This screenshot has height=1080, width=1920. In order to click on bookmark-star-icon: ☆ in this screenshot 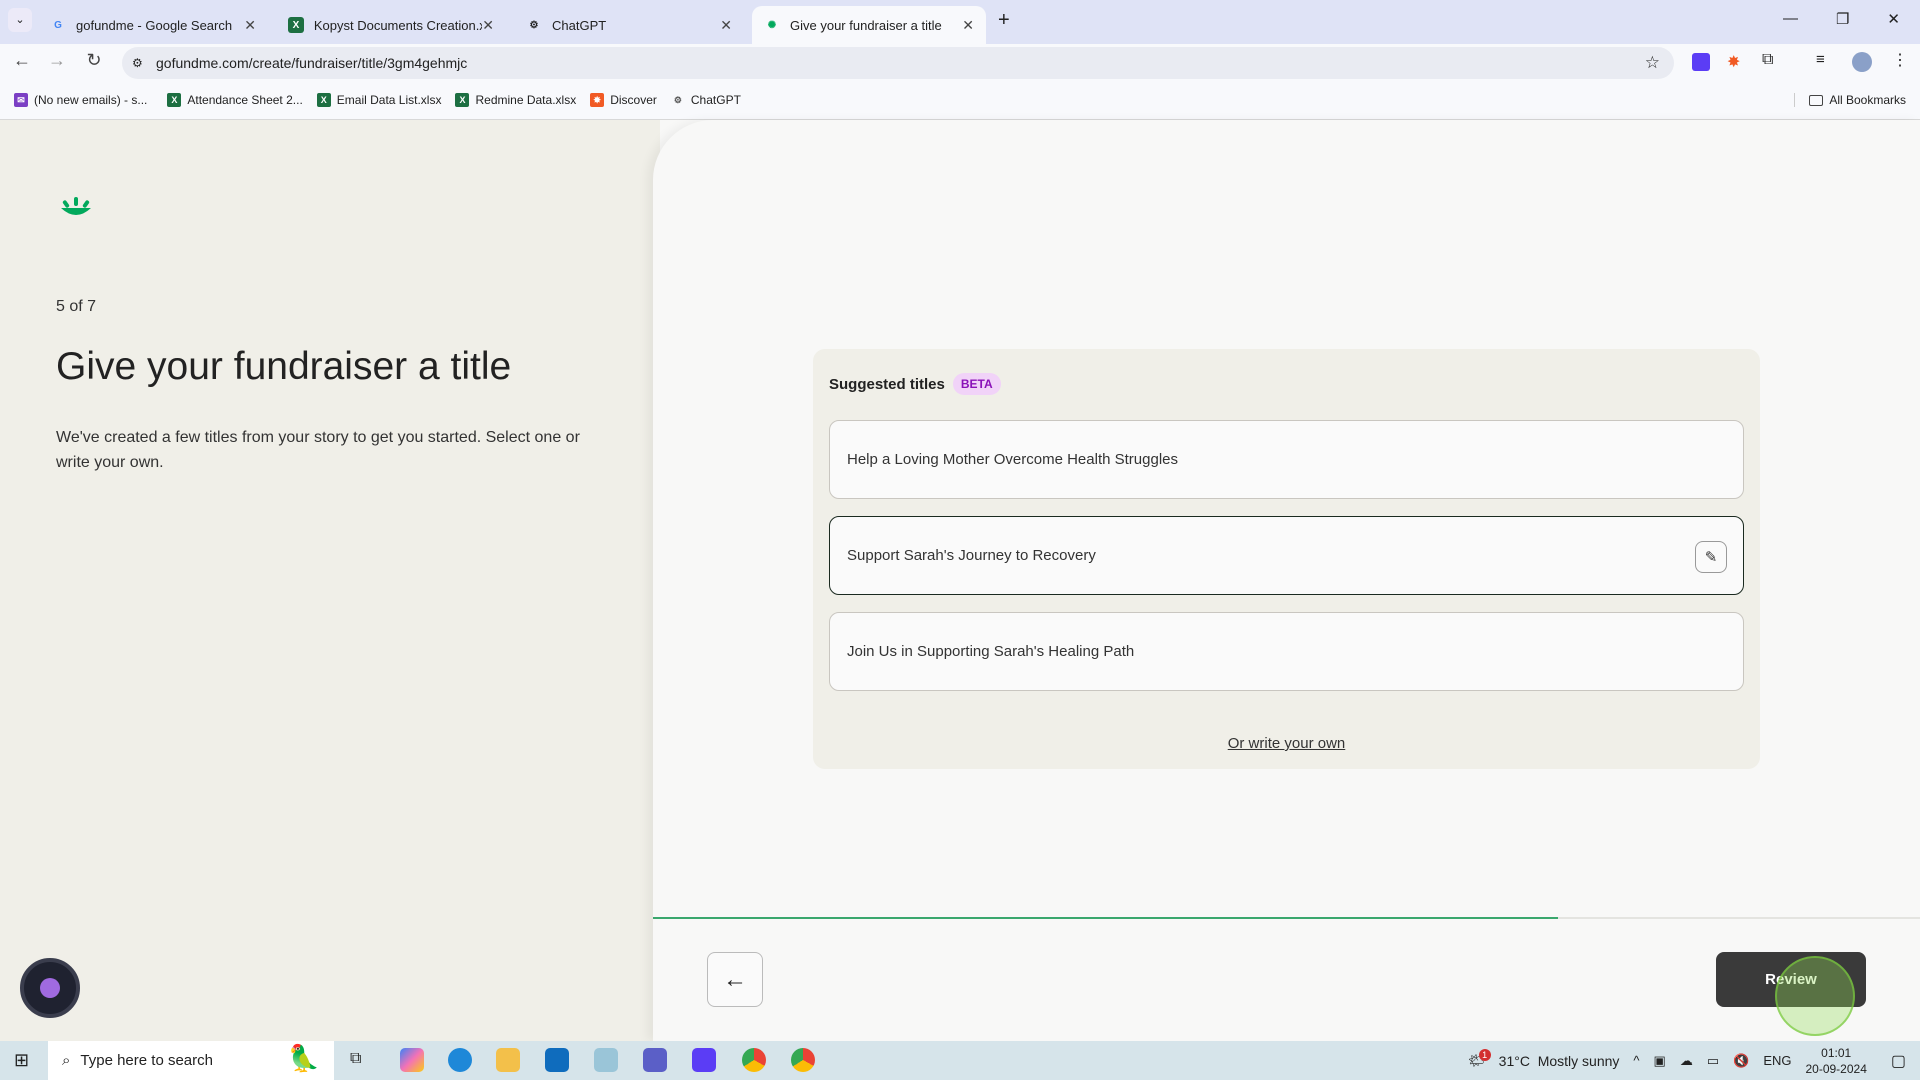, I will do `click(1652, 63)`.